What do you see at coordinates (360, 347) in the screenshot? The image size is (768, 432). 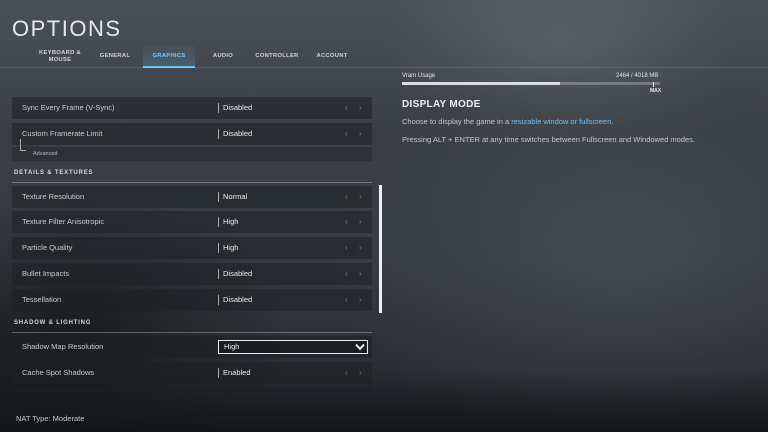 I see `chevron-down-icon` at bounding box center [360, 347].